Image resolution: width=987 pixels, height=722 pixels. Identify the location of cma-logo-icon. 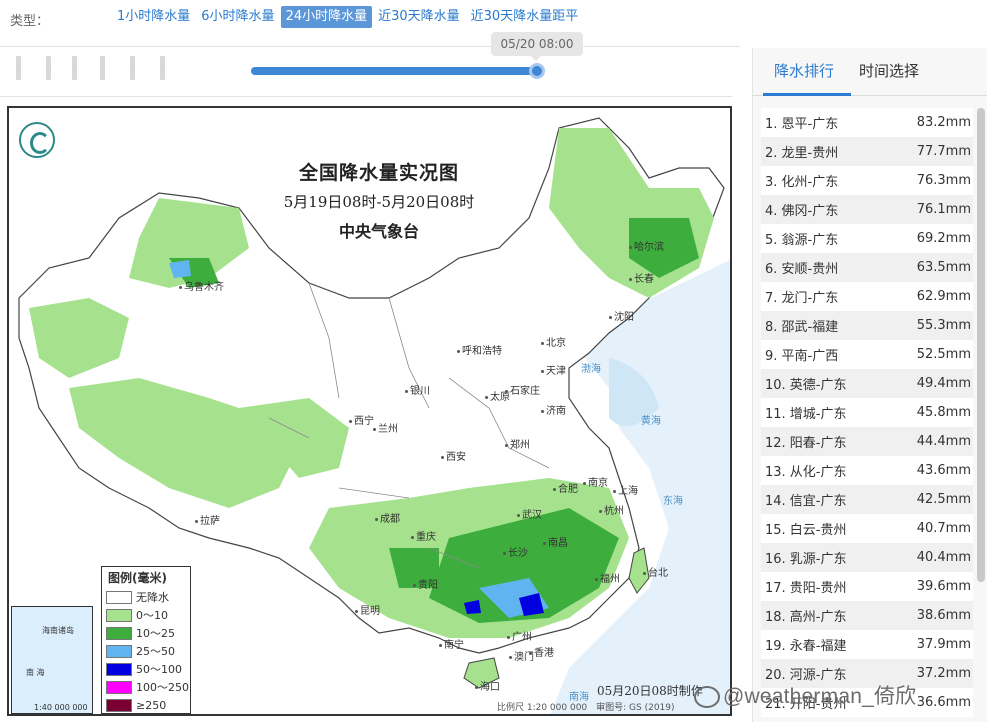
(37, 140).